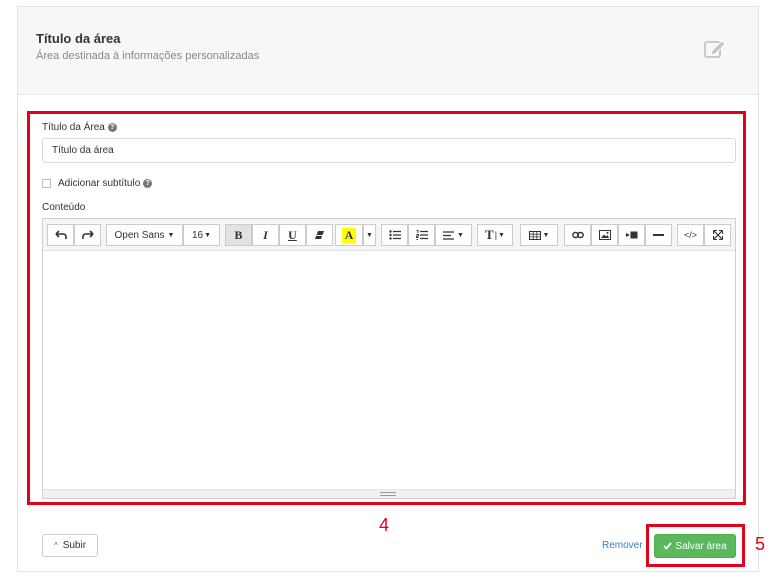 The height and width of the screenshot is (580, 782). Describe the element at coordinates (55, 545) in the screenshot. I see `chevron-up-icon: ^` at that location.